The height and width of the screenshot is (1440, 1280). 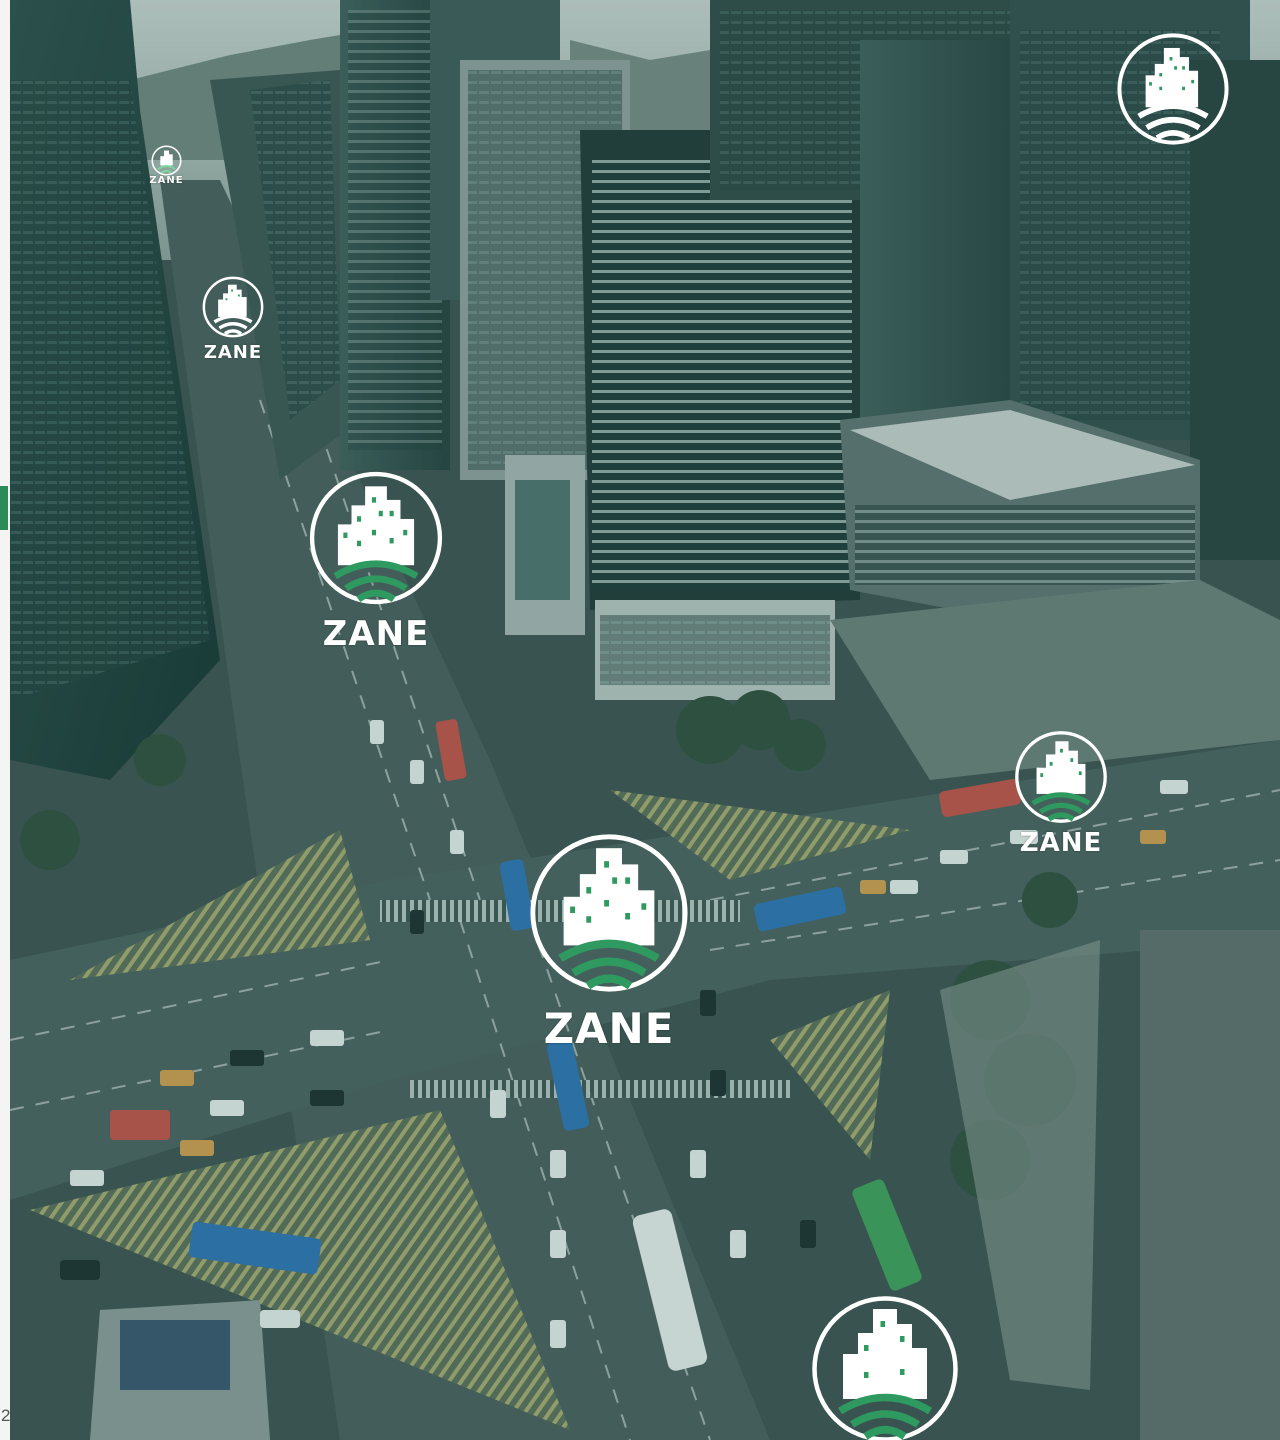 I want to click on page-accent-bar, so click(x=4, y=508).